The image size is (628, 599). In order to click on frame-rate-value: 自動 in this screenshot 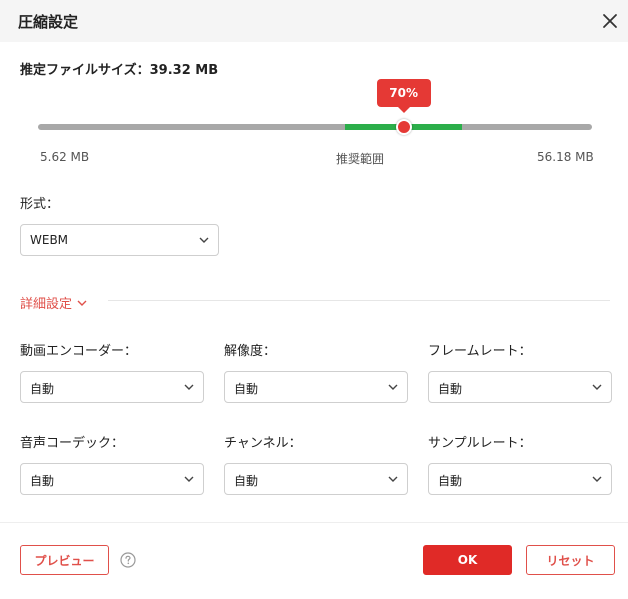, I will do `click(450, 389)`.